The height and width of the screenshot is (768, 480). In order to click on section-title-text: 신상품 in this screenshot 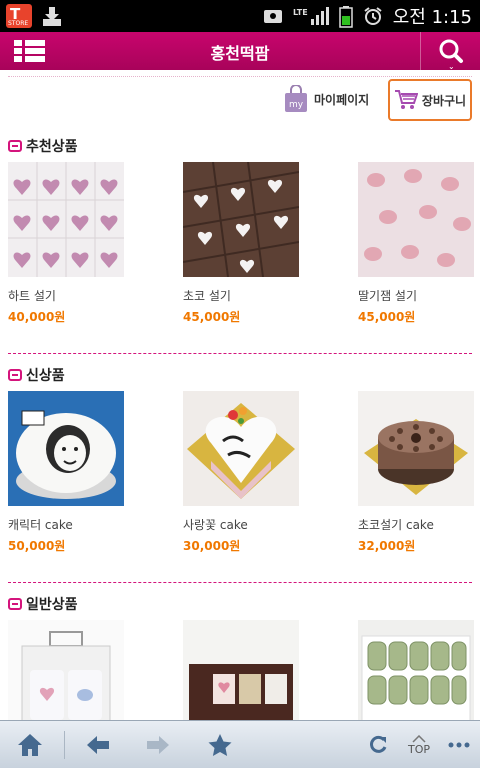, I will do `click(45, 376)`.